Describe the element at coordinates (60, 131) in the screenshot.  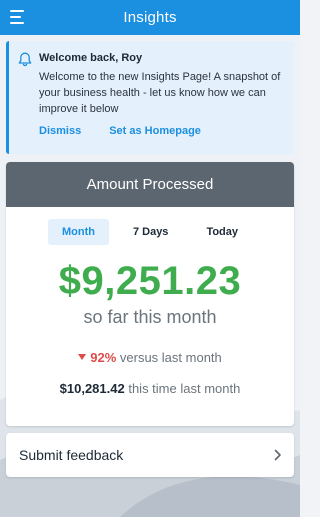
I see `dismiss-button: Dismiss` at that location.